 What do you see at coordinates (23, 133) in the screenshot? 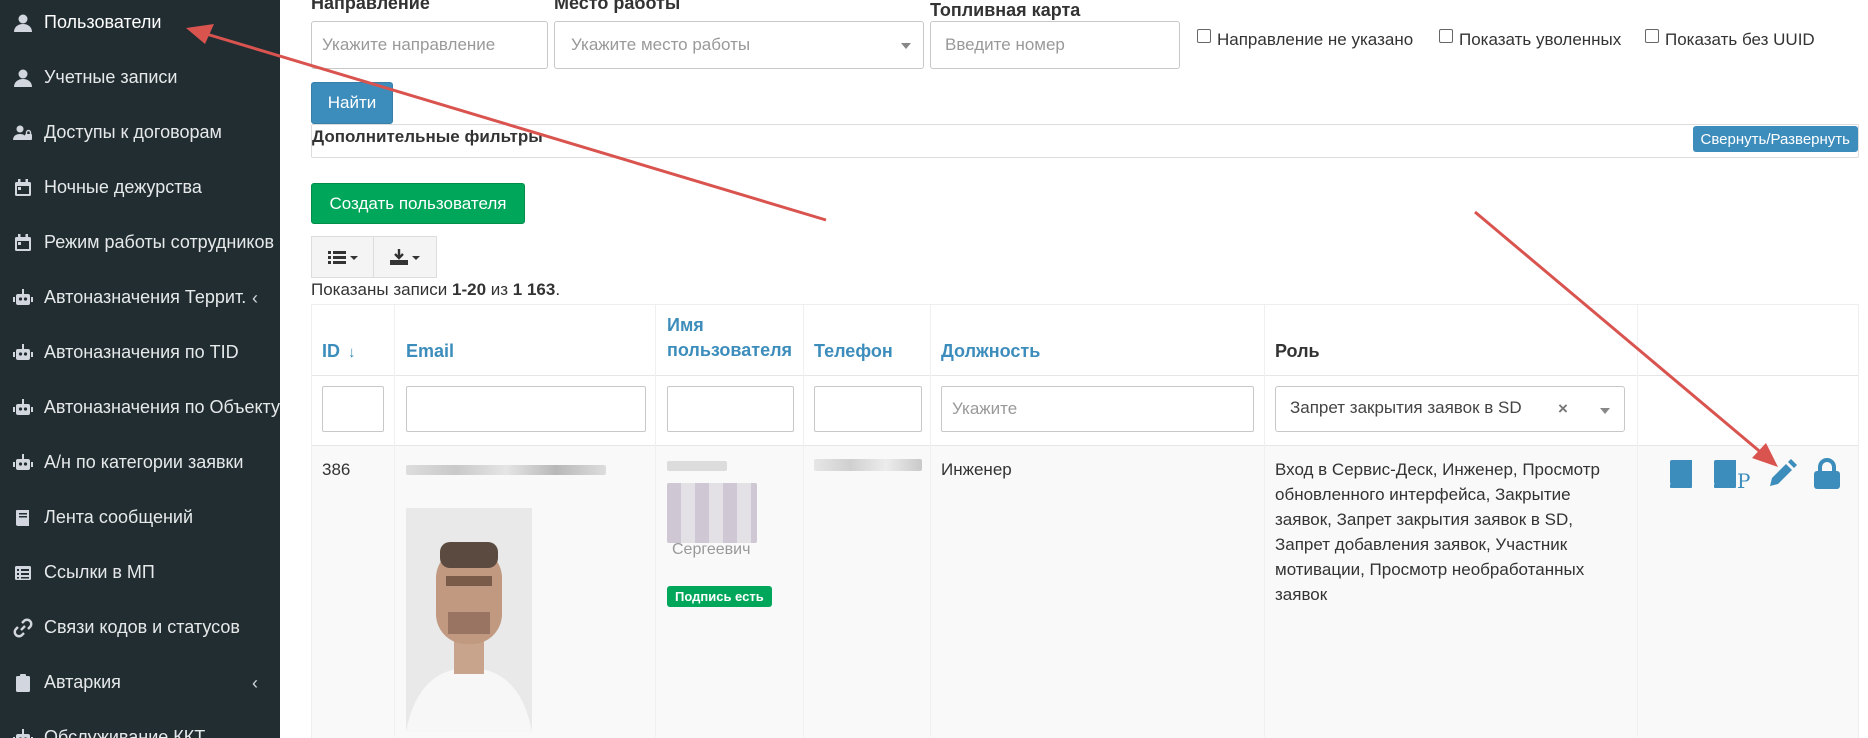
I see `users-lock-icon` at bounding box center [23, 133].